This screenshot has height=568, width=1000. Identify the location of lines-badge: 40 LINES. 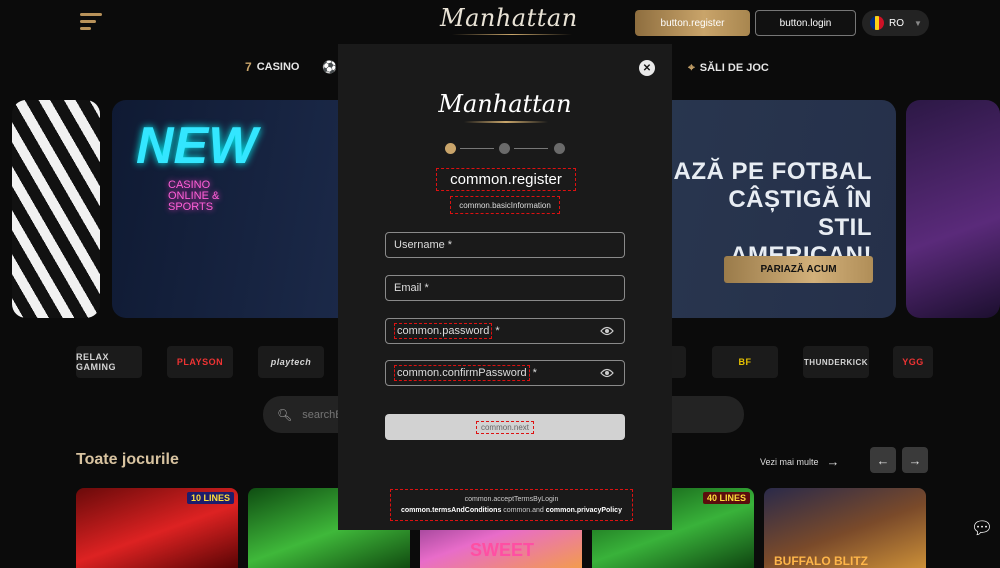
(726, 498).